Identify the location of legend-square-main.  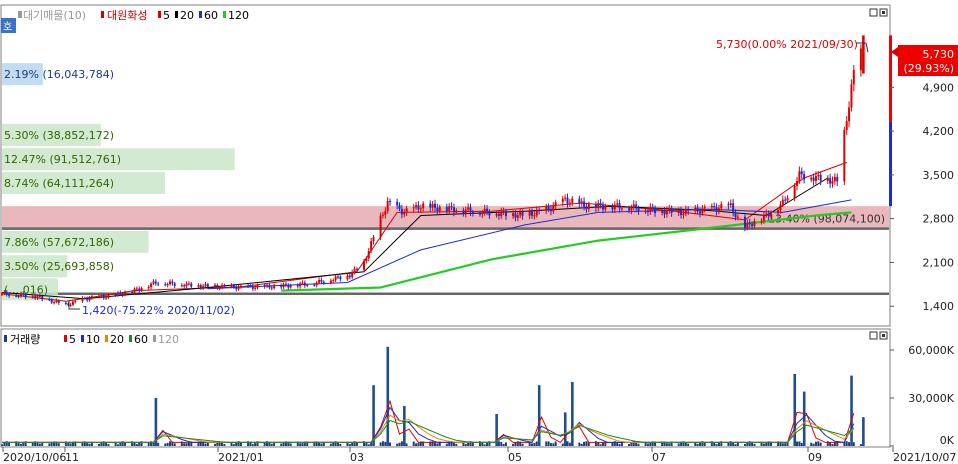
(102, 14).